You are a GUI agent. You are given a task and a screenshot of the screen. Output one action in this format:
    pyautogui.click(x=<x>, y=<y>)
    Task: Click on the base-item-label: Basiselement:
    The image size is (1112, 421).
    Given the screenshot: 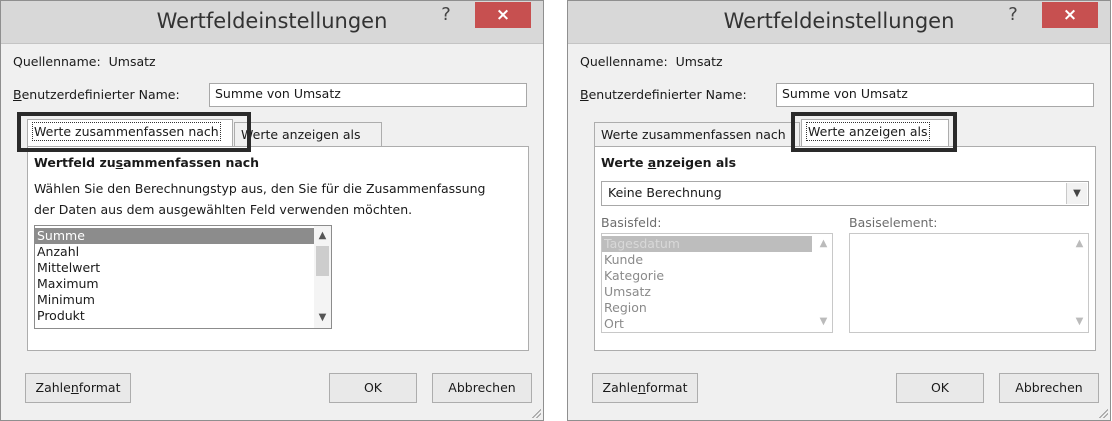 What is the action you would take?
    pyautogui.click(x=893, y=222)
    